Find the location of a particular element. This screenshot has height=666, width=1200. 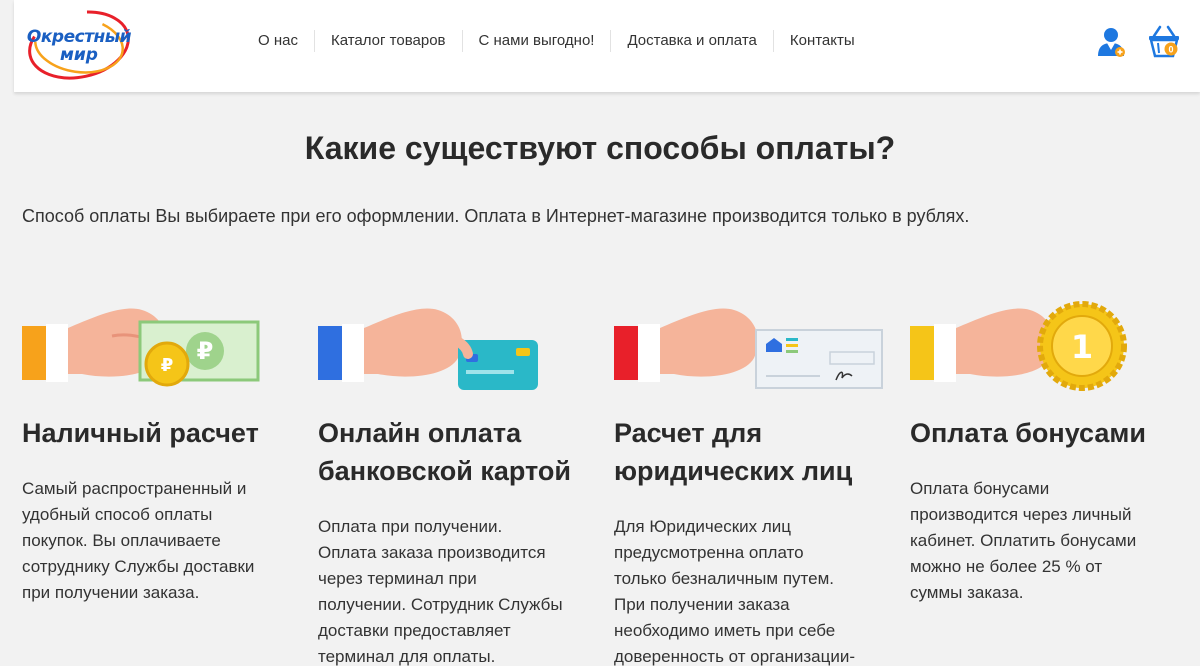

cart-count: 0 is located at coordinates (1170, 50).